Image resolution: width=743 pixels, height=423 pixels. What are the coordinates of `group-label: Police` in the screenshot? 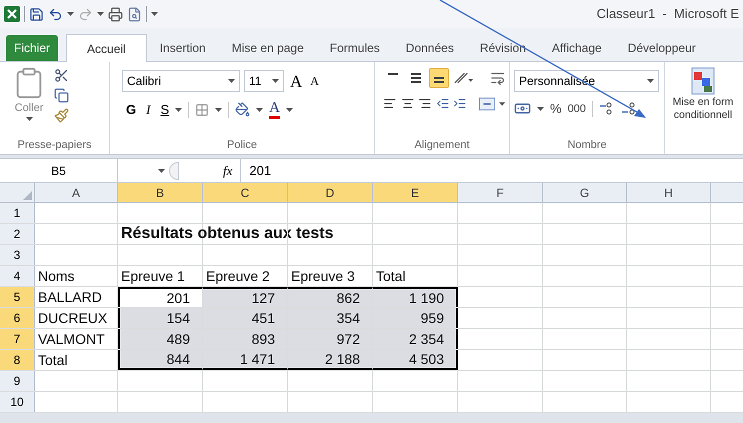 It's located at (242, 145).